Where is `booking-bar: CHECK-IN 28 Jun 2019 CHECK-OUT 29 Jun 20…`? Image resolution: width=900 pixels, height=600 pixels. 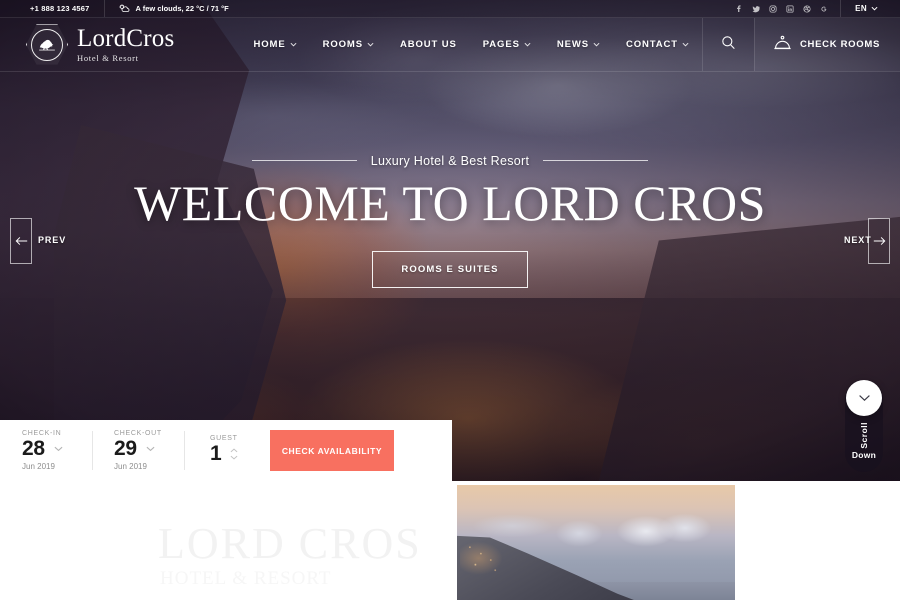
booking-bar: CHECK-IN 28 Jun 2019 CHECK-OUT 29 Jun 20… is located at coordinates (226, 450).